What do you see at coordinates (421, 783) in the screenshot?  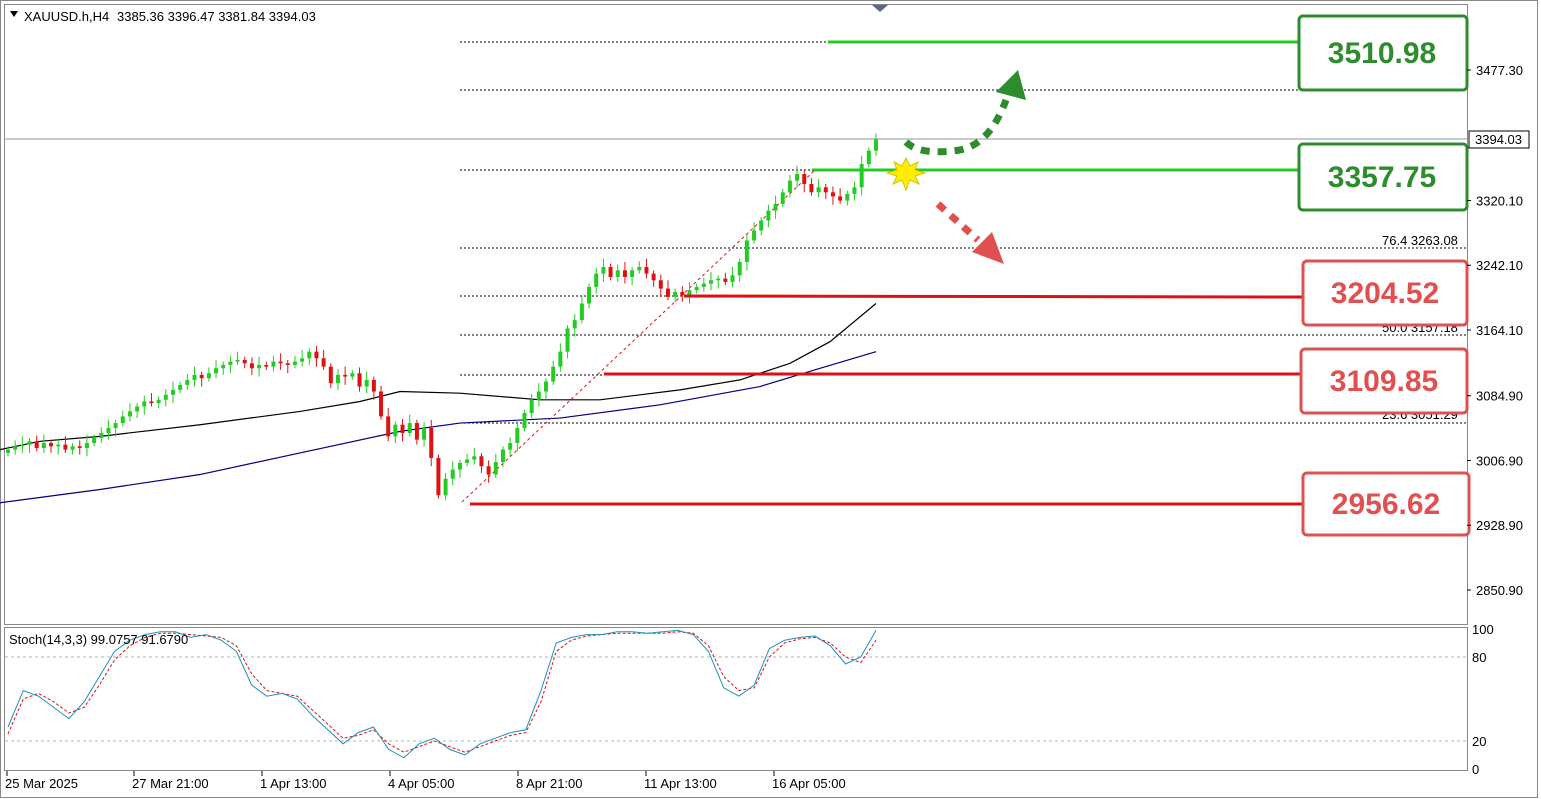 I see `time-tick-label: 4 Apr 05:00` at bounding box center [421, 783].